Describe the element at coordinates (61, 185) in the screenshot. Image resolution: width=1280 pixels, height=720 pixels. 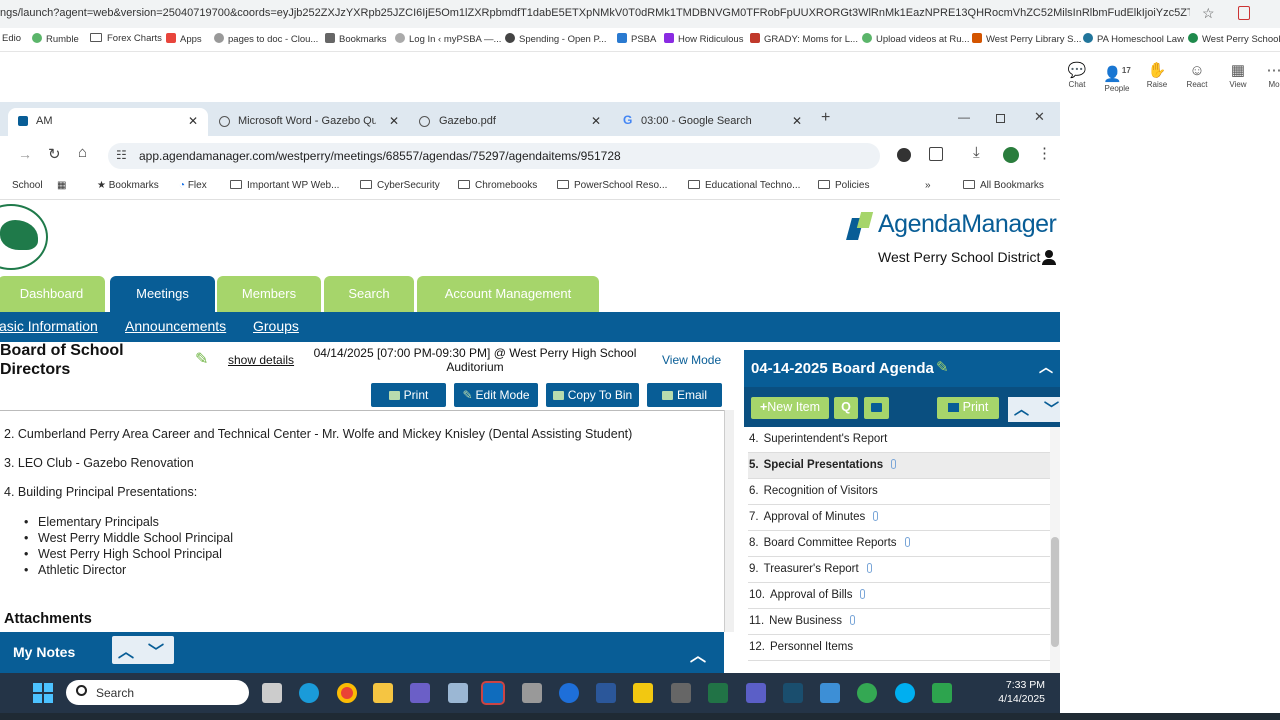
I see `apps-grid-icon: ▦` at that location.